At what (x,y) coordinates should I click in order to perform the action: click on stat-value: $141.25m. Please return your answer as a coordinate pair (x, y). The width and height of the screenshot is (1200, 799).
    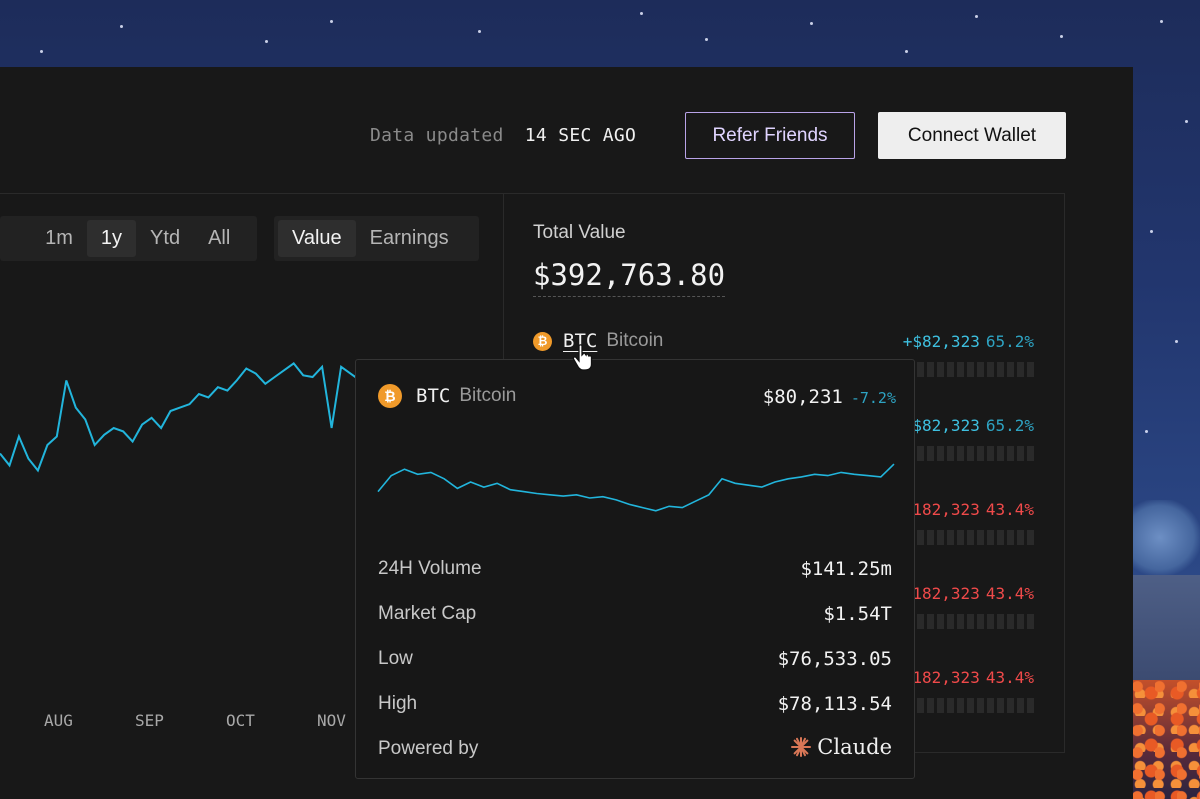
    Looking at the image, I should click on (846, 569).